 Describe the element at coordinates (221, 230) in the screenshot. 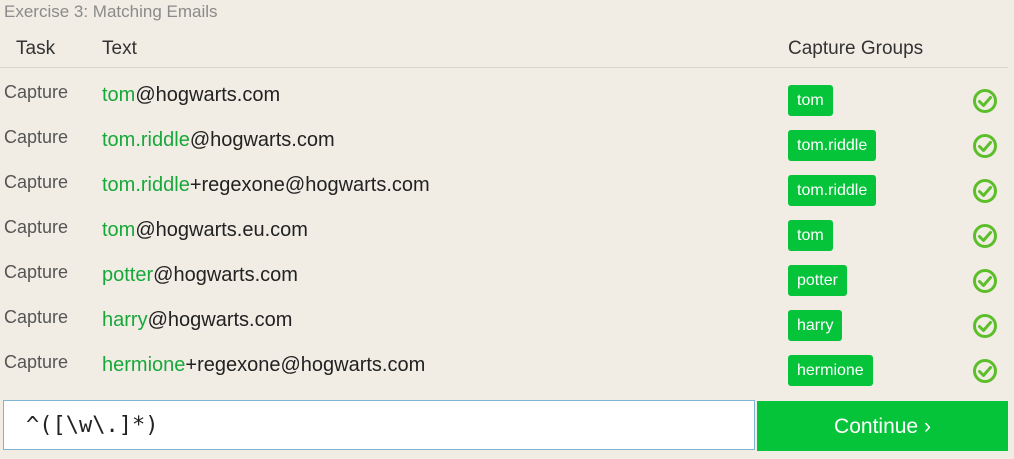

I see `unmatched-text: @hogwarts.eu.com` at that location.